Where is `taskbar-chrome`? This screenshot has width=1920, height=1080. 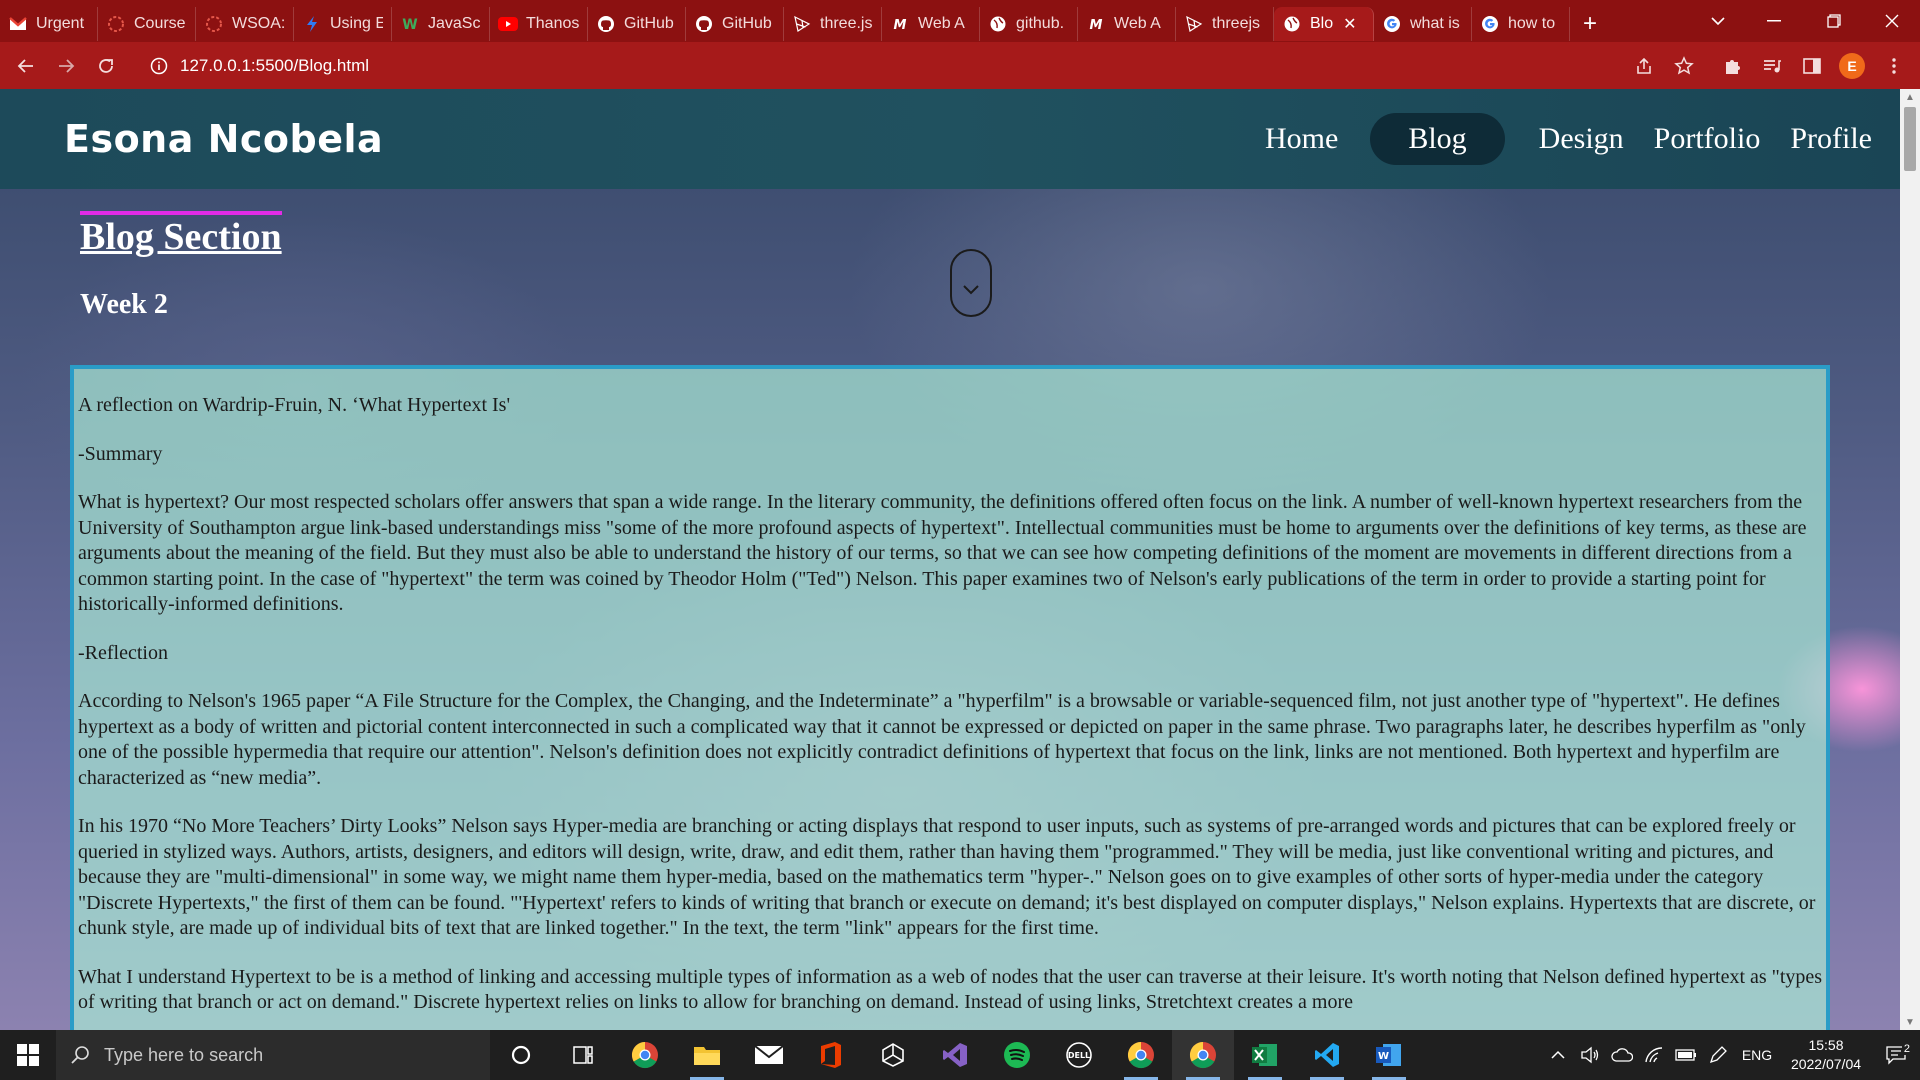 taskbar-chrome is located at coordinates (645, 1055).